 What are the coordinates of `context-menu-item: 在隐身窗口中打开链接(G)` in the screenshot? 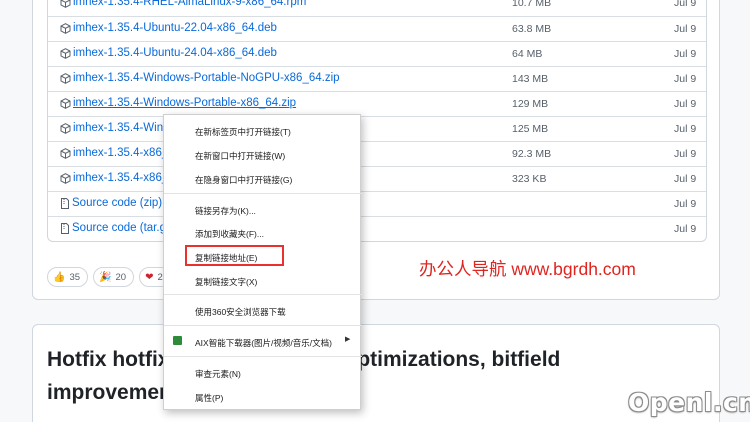 It's located at (263, 178).